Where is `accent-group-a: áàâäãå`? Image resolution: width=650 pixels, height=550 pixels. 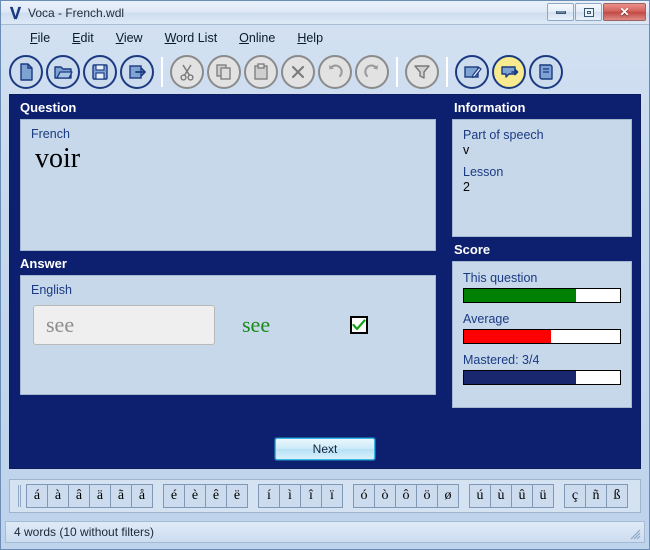 accent-group-a: áàâäãå is located at coordinates (89, 496).